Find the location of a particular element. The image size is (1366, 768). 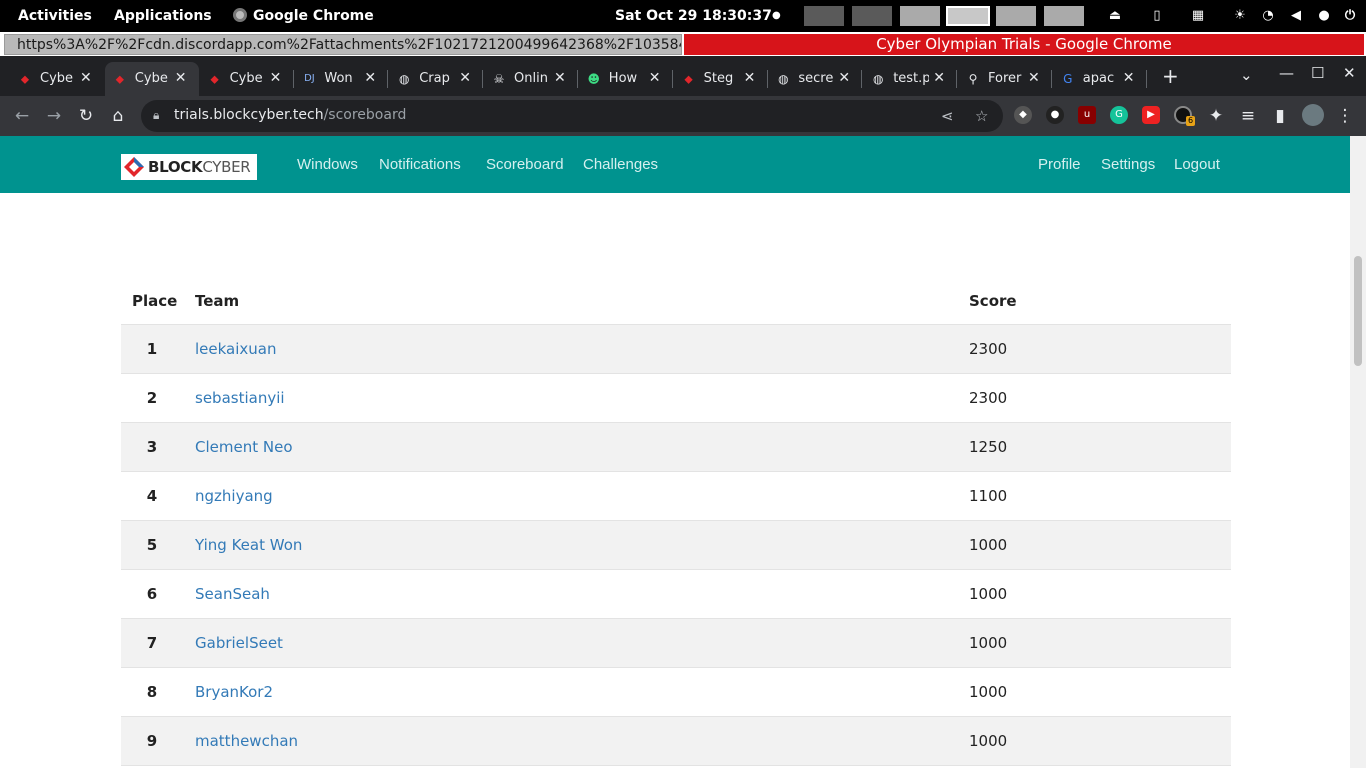

url-text: trials.blockcyber.tech/scoreboard is located at coordinates (290, 115).